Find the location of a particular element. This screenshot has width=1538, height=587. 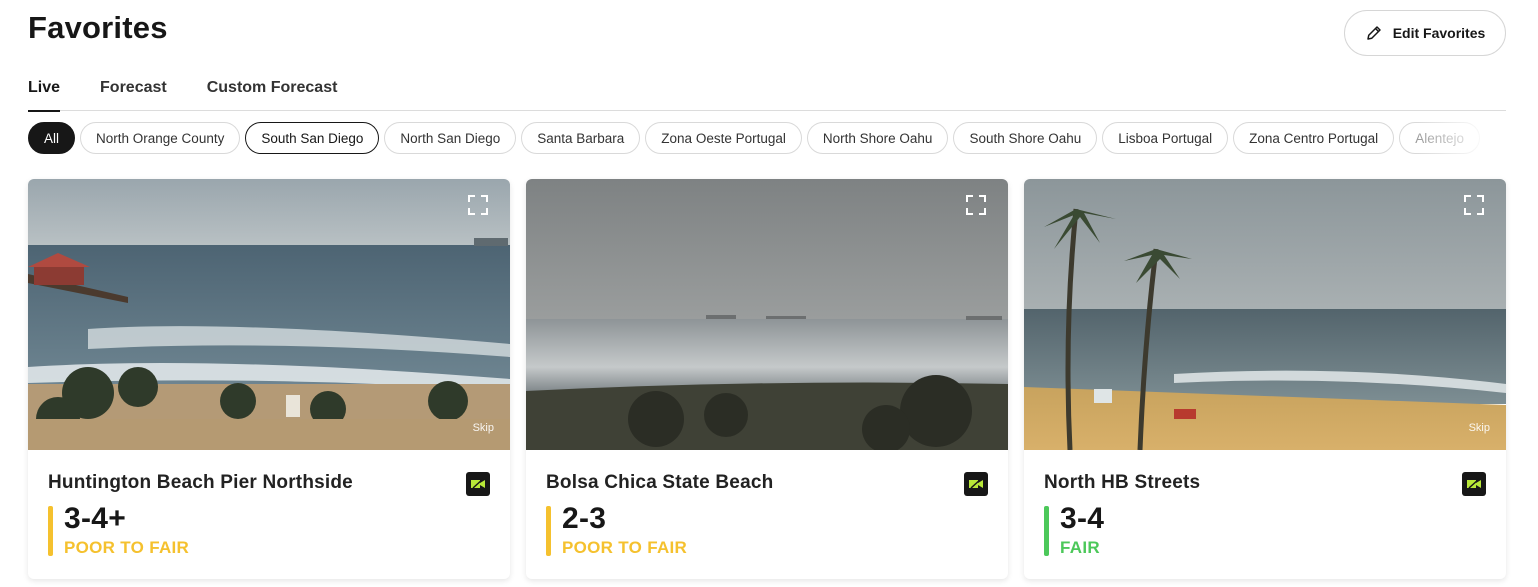

cam-player is located at coordinates (767, 314).